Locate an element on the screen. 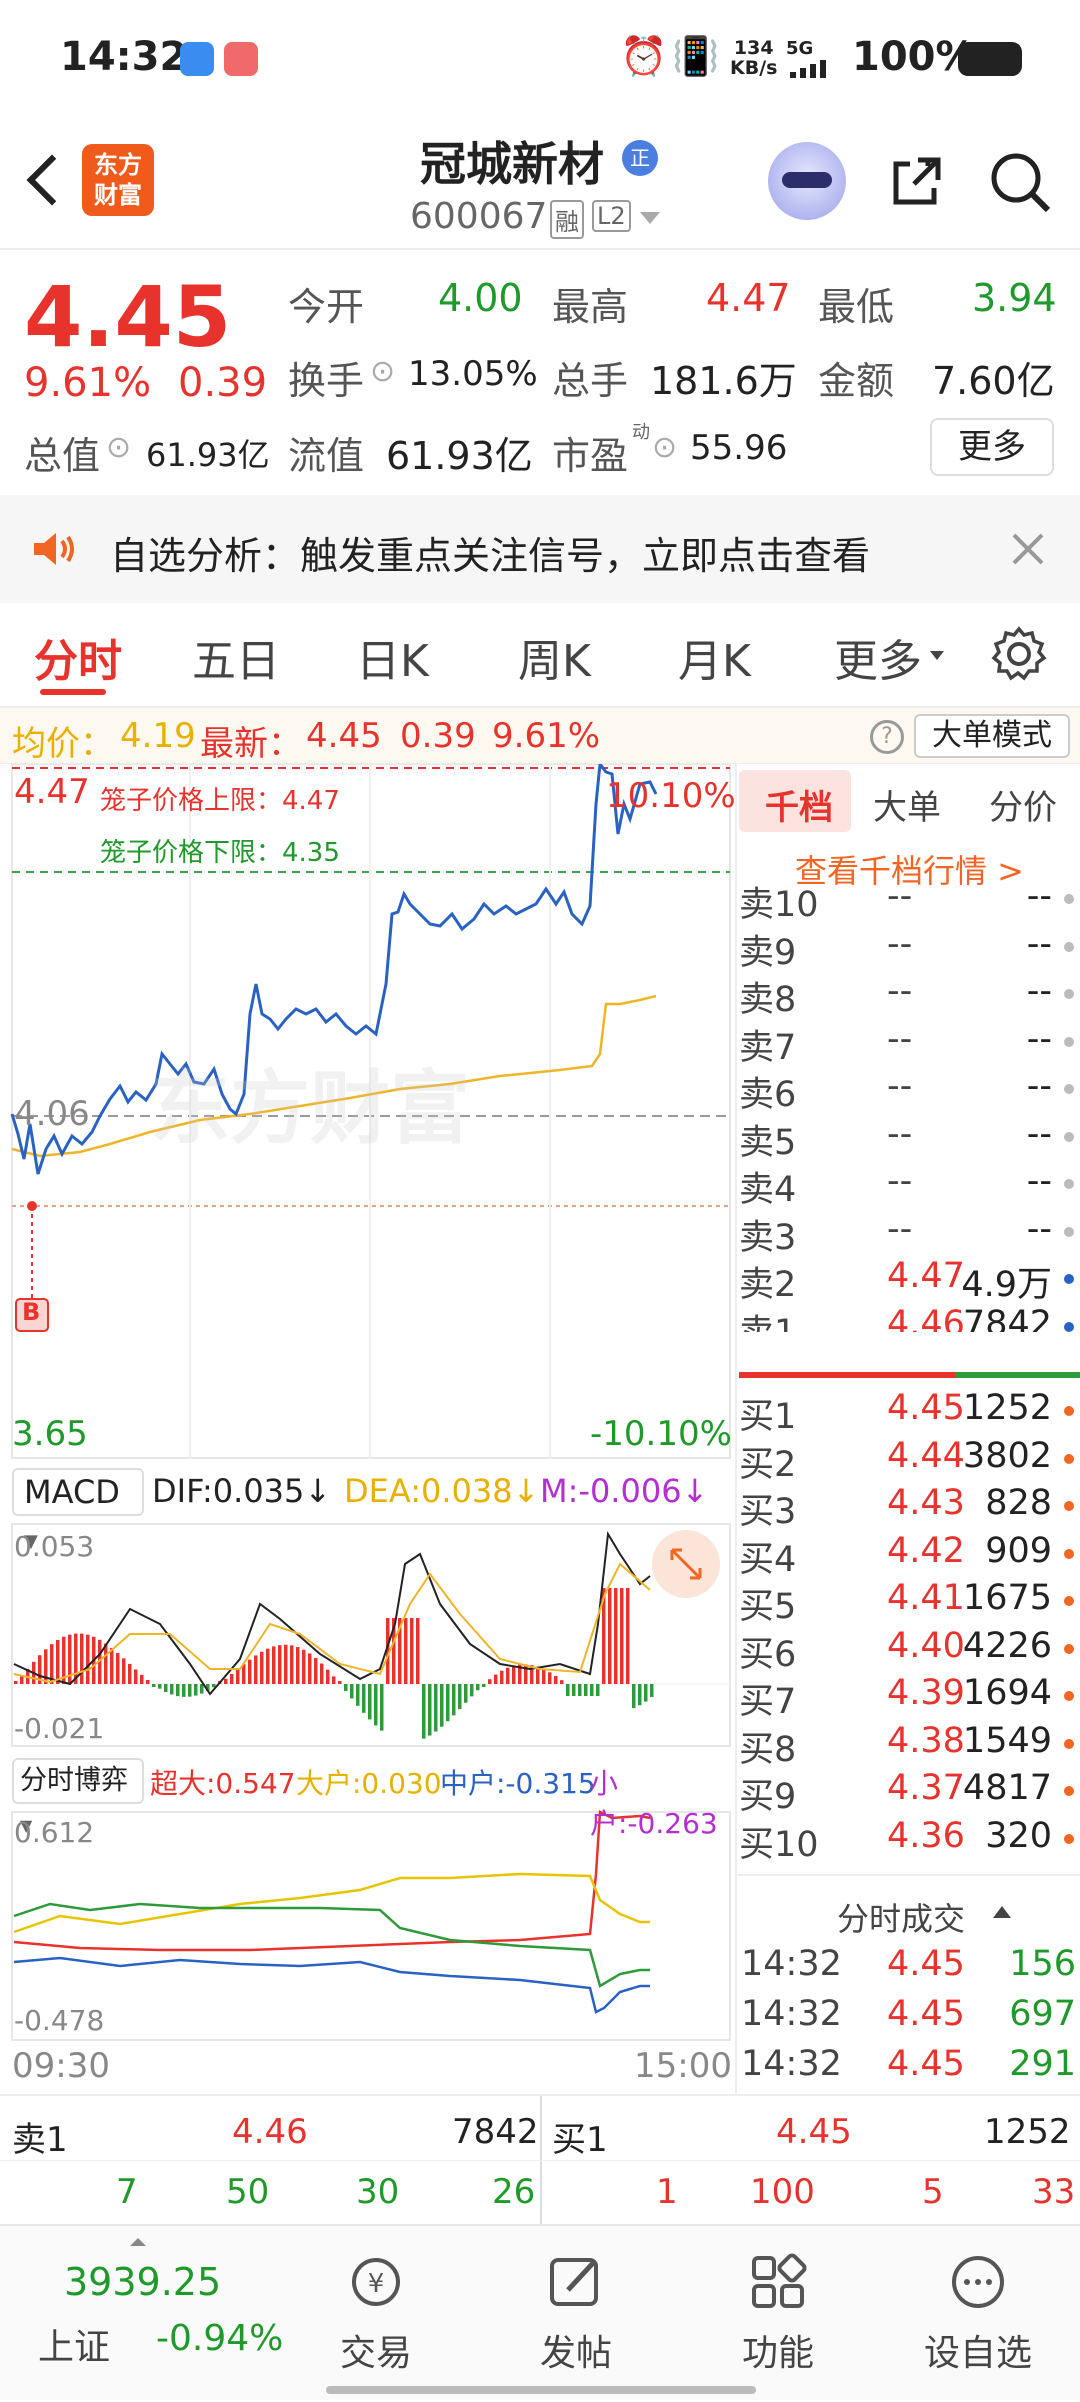 This screenshot has height=2402, width=1080. ask-row: 卖6 -- -- is located at coordinates (908, 1090).